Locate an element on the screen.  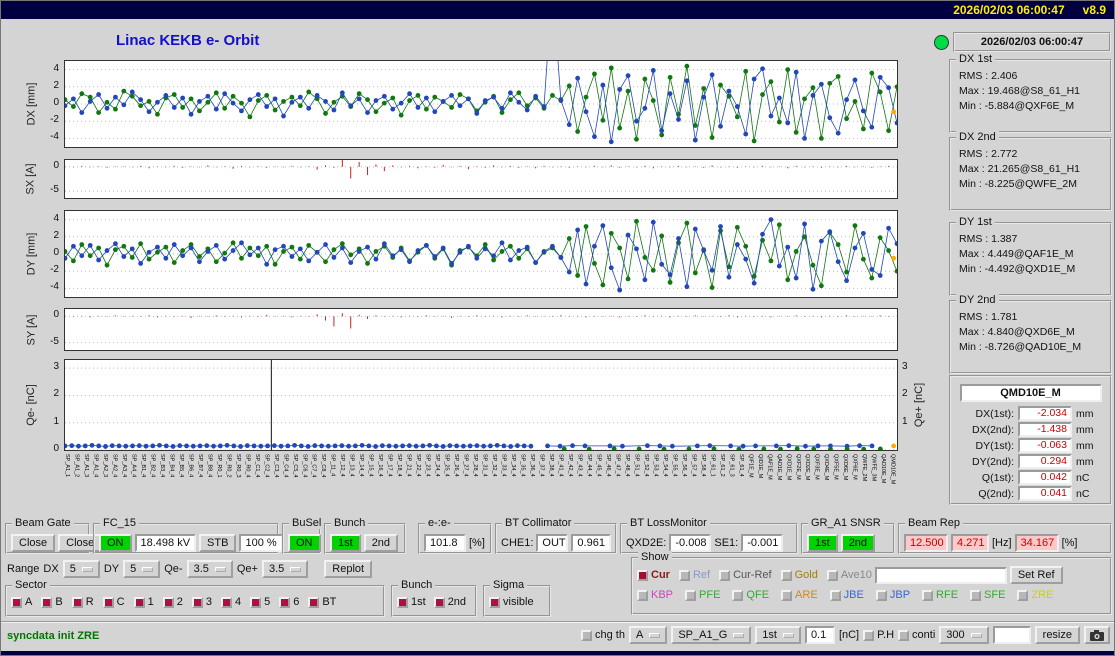
dx-2nd-rms: RMS : 2.772 is located at coordinates (988, 154).